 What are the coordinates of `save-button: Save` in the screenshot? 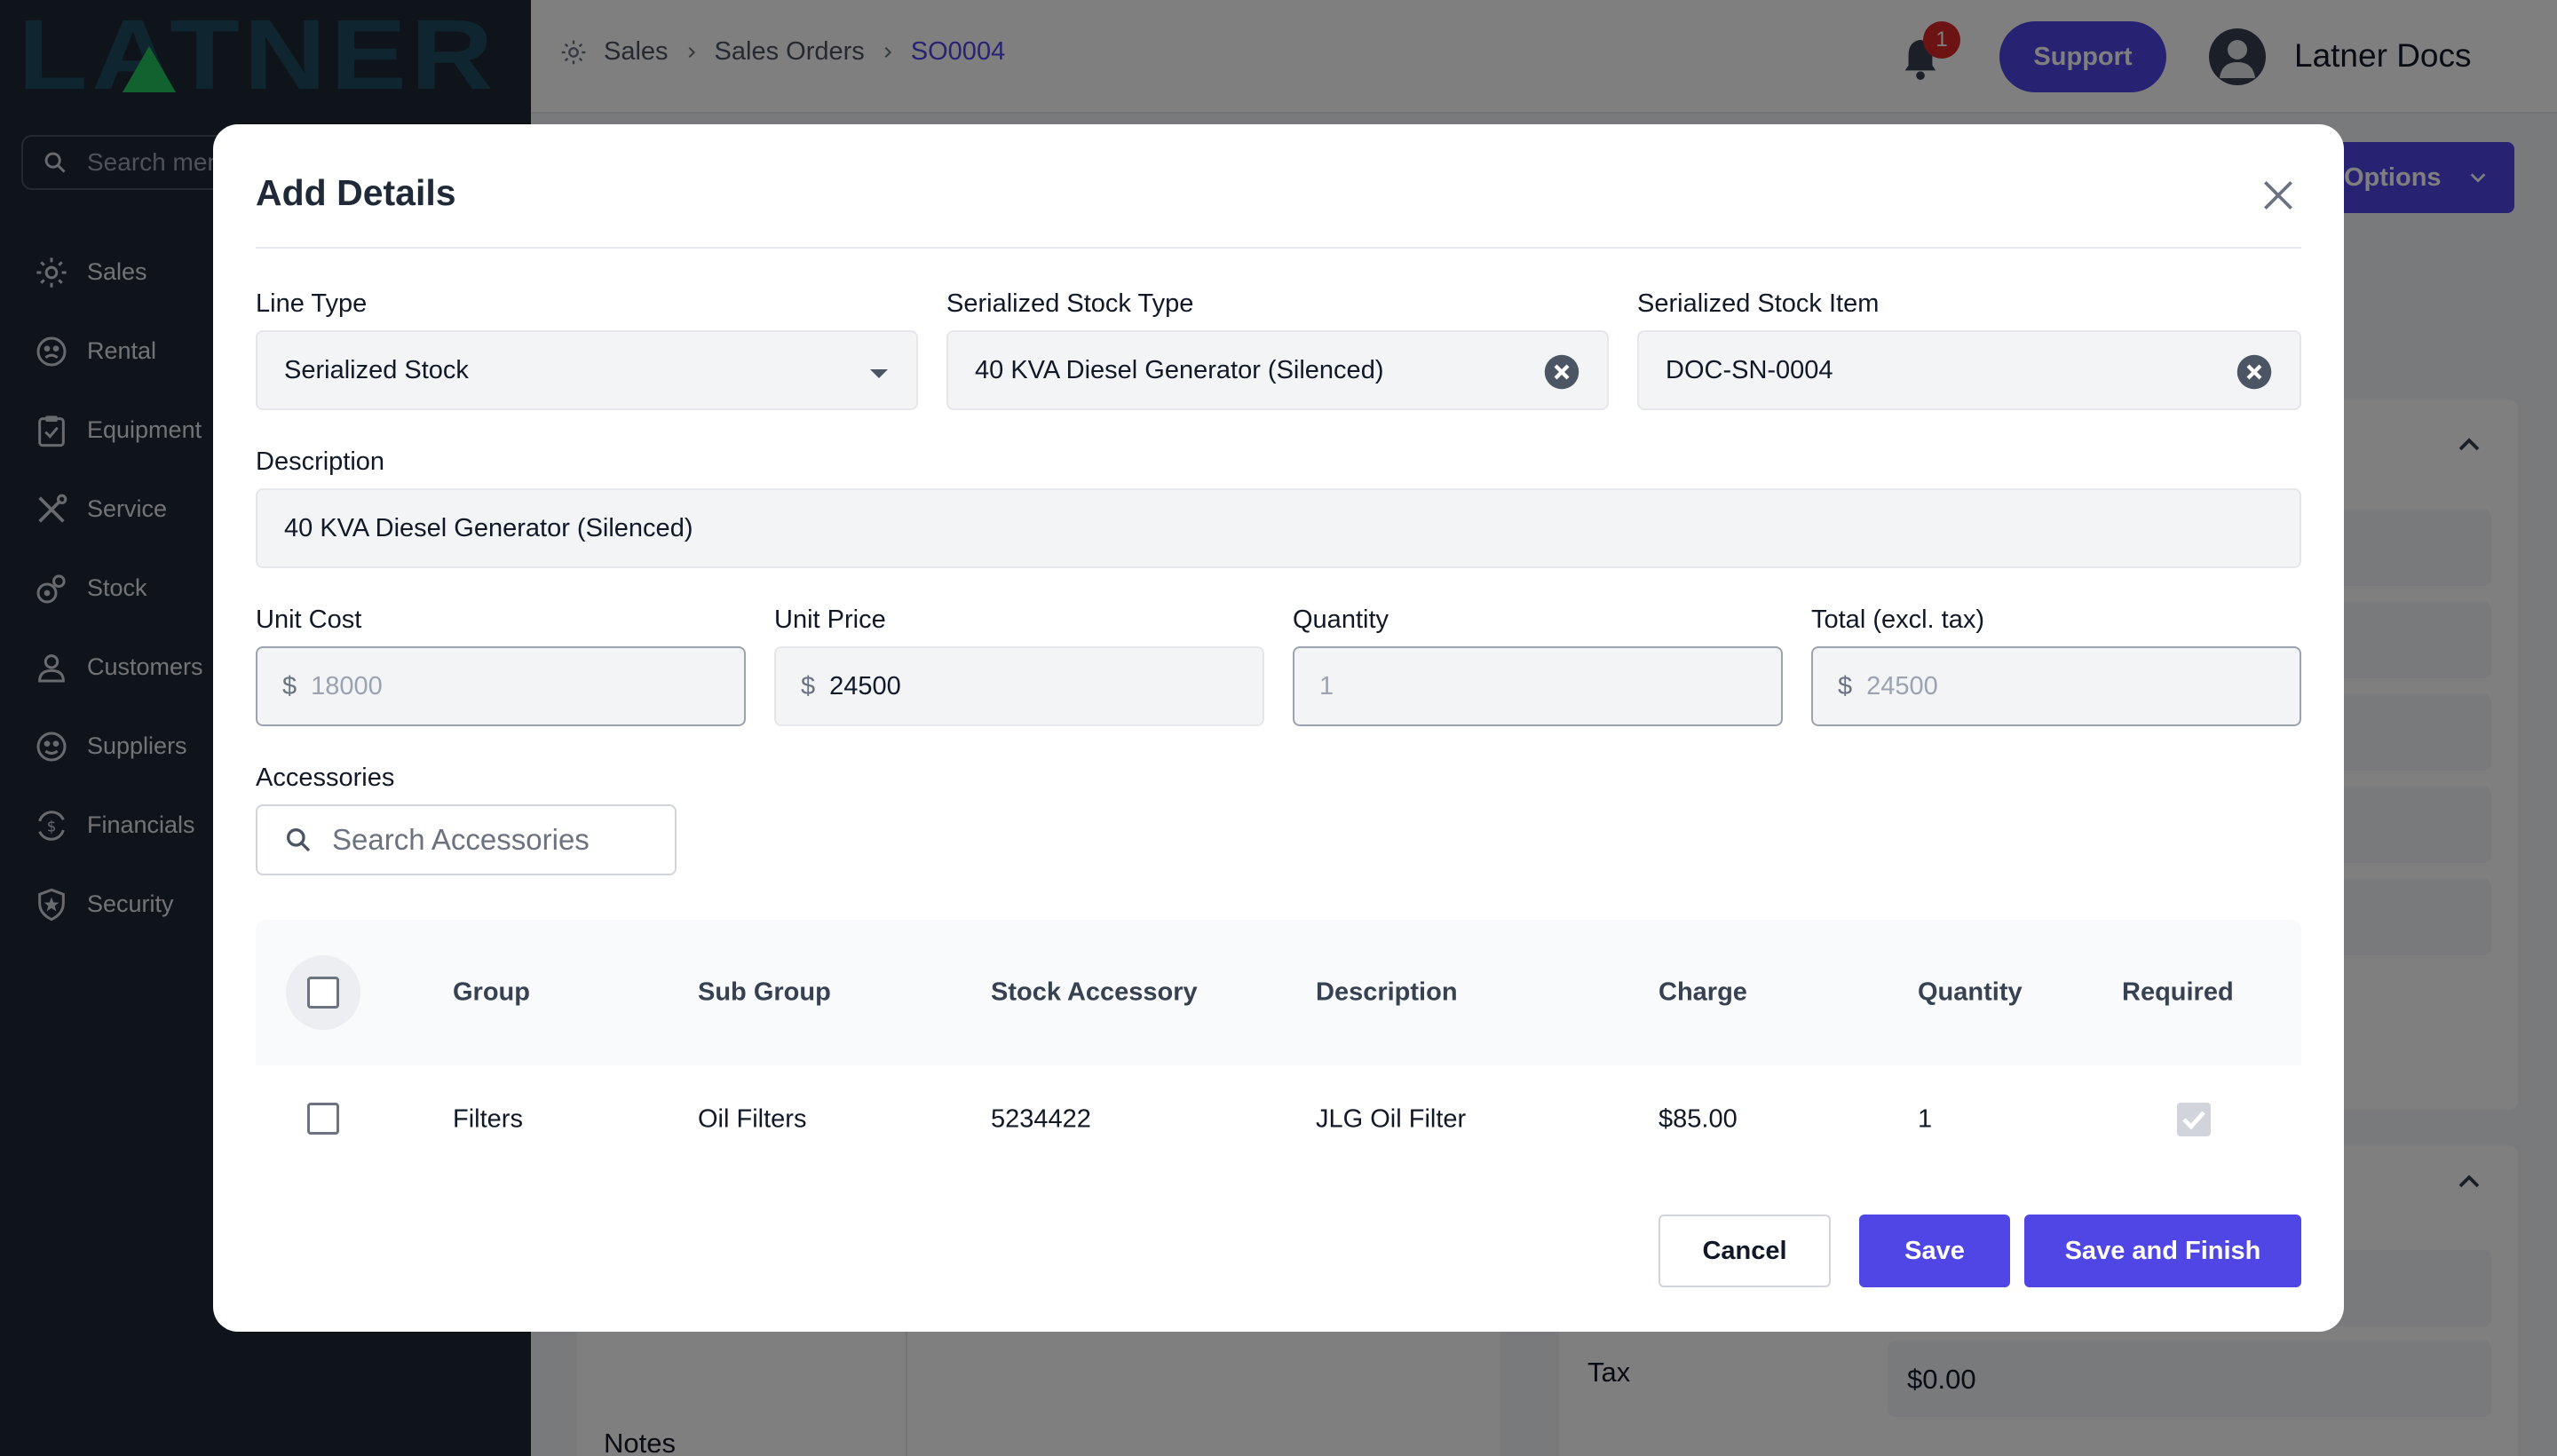 It's located at (1934, 1251).